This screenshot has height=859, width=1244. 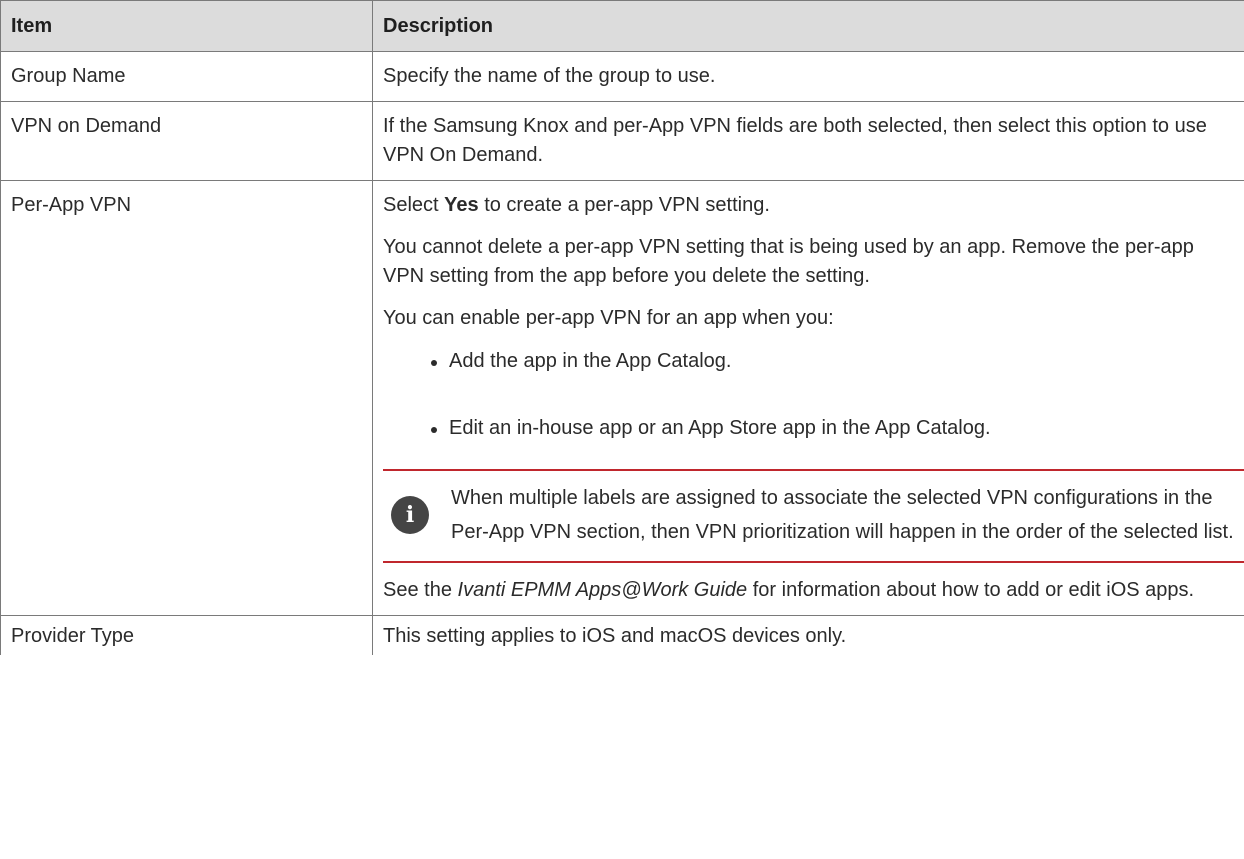 I want to click on list-item: Add the app in the App Catalog., so click(x=832, y=361).